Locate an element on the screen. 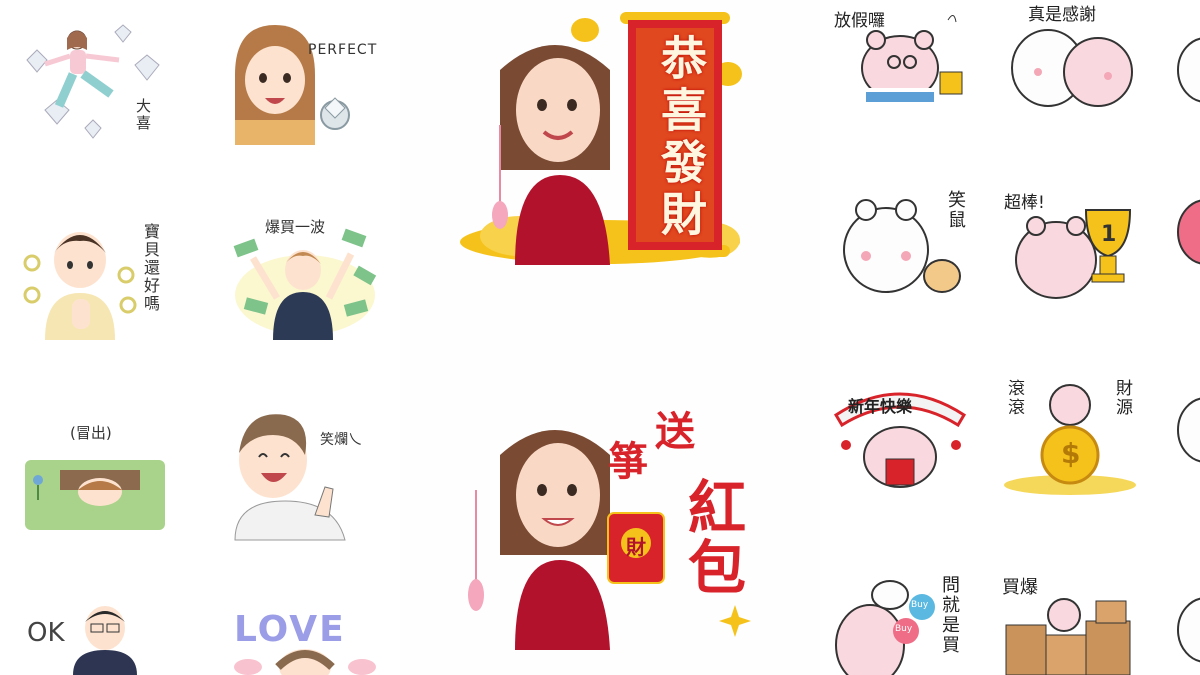 Image resolution: width=1200 pixels, height=675 pixels. sticker-cropped-column is located at coordinates (1186, 337).